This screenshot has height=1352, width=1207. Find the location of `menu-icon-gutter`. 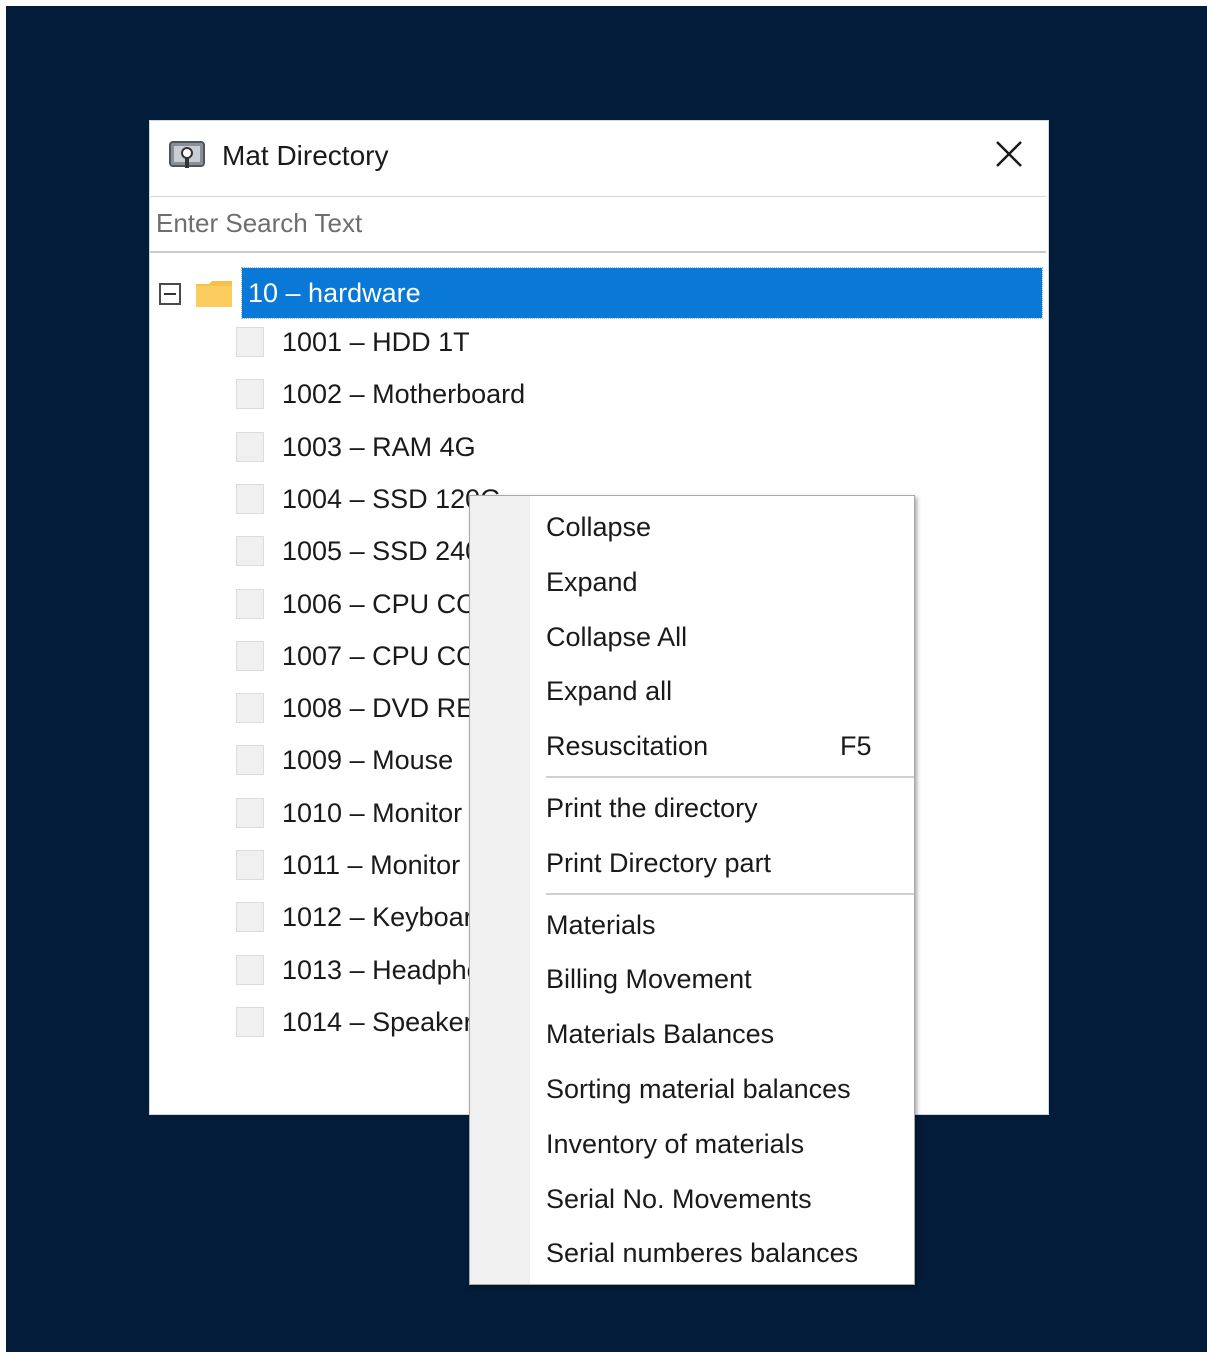

menu-icon-gutter is located at coordinates (500, 890).